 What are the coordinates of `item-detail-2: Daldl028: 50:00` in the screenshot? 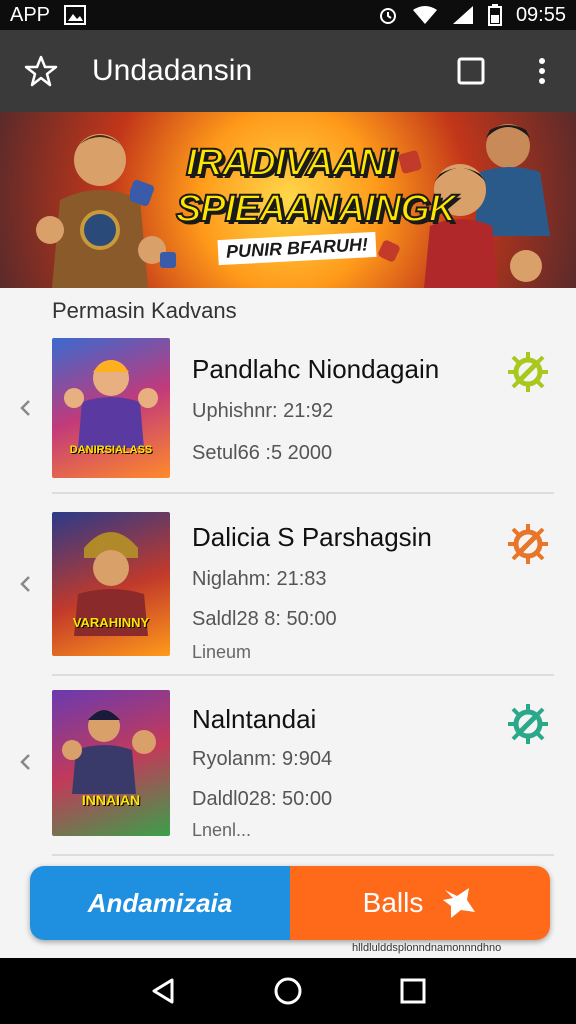 It's located at (262, 799).